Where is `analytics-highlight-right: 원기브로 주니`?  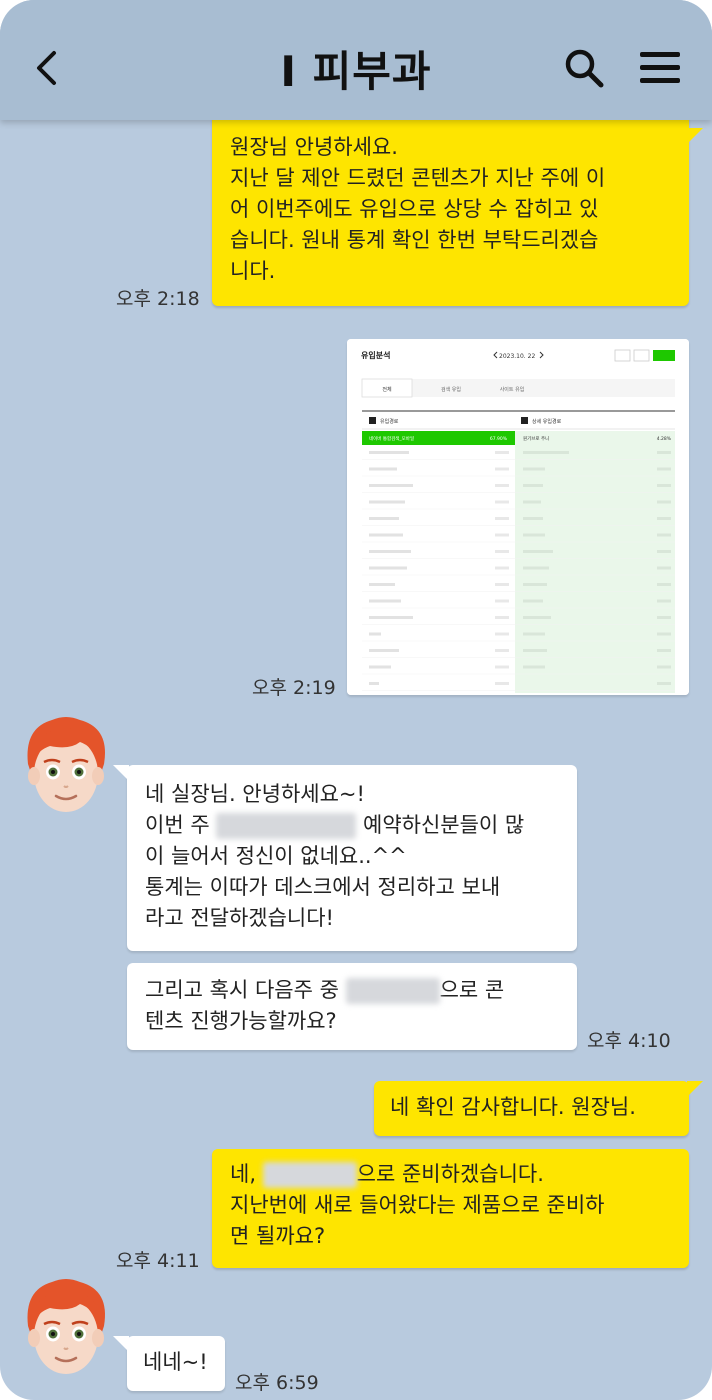 analytics-highlight-right: 원기브로 주니 is located at coordinates (536, 438).